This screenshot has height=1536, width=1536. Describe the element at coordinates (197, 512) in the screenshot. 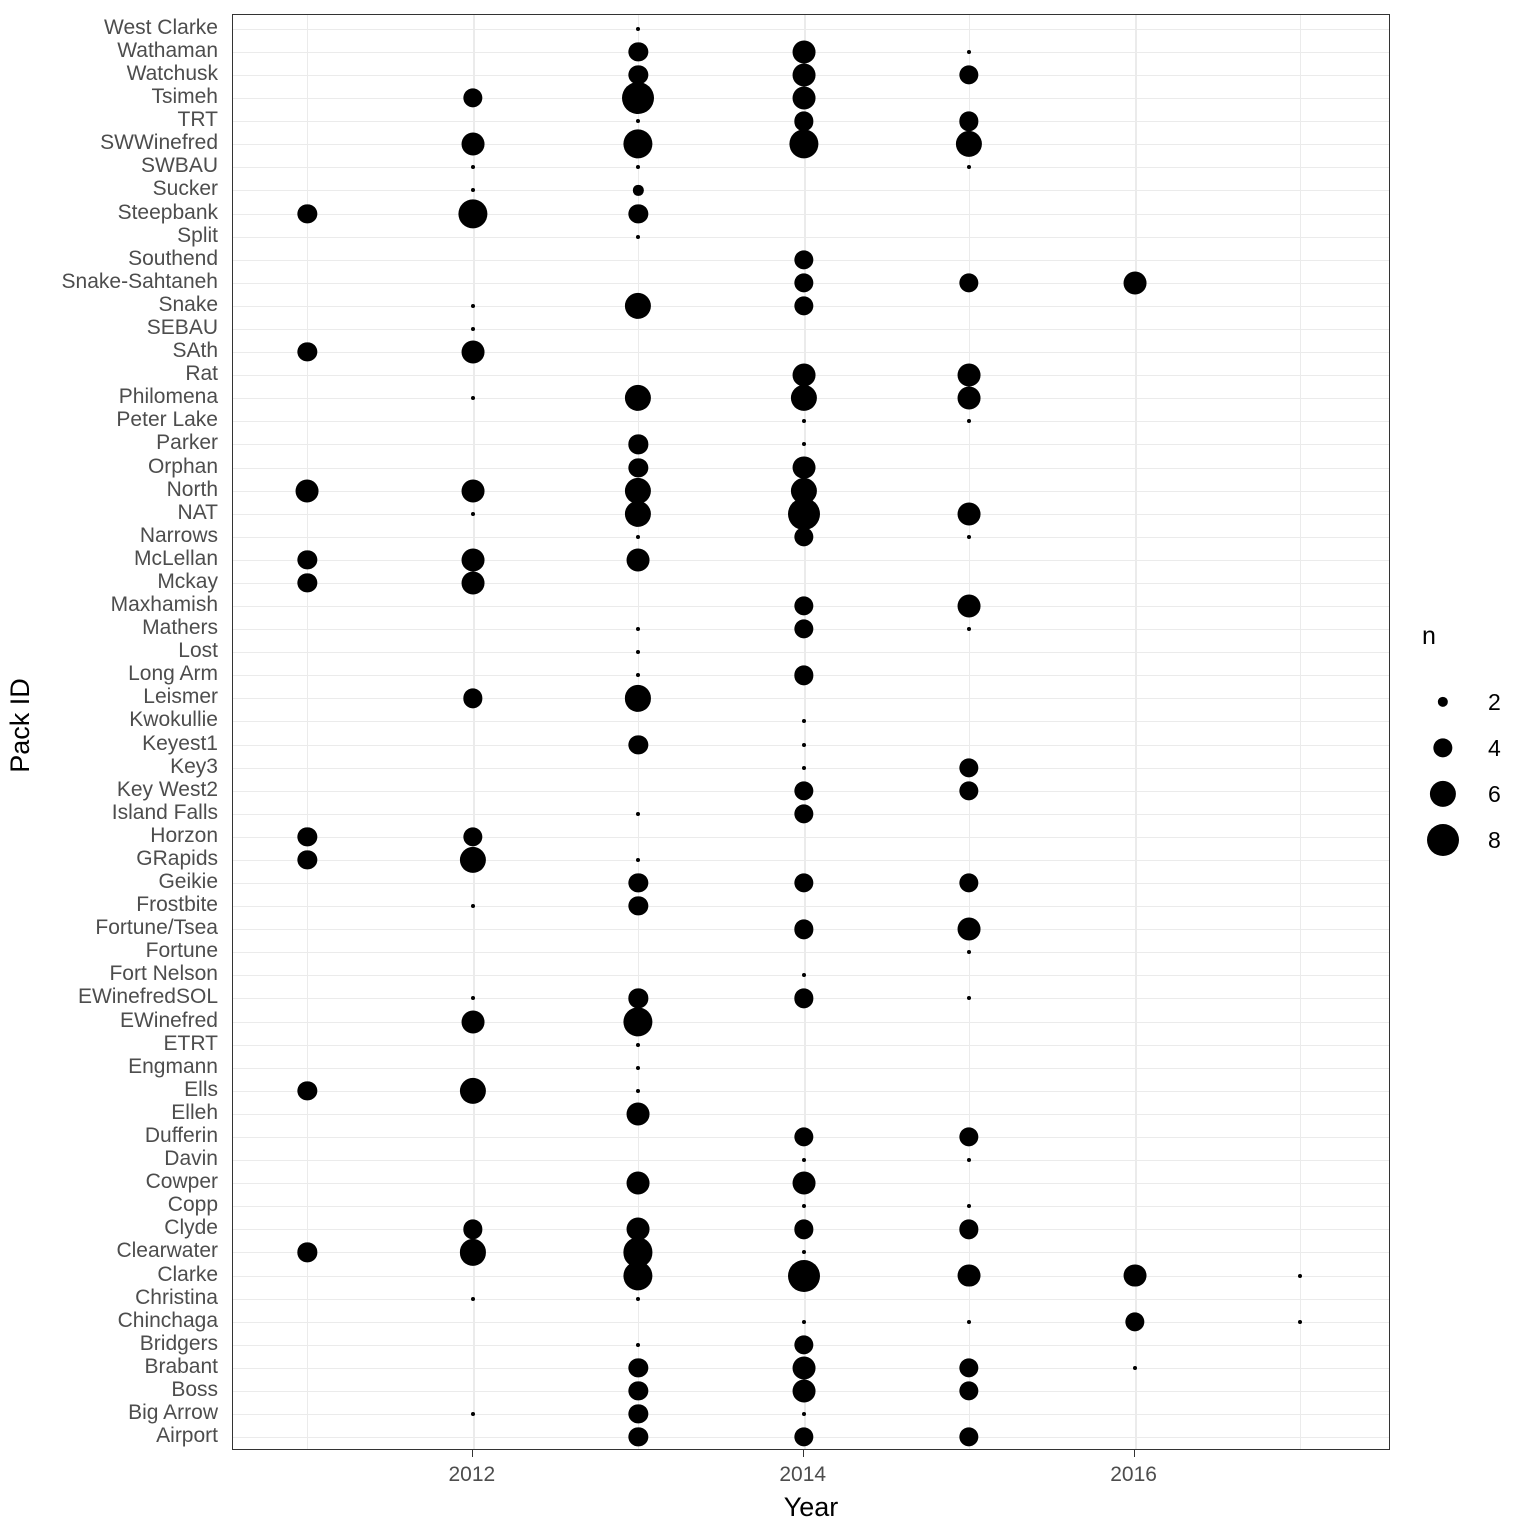

I see `y-axis-tick-label: NAT` at that location.